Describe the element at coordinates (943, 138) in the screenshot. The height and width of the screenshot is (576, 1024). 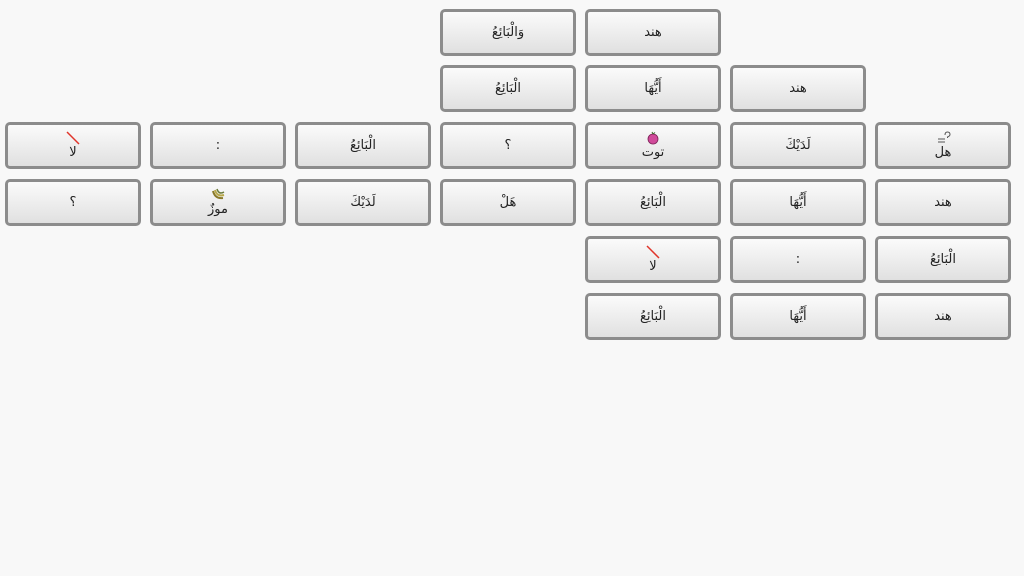
I see `question-mark-icon` at that location.